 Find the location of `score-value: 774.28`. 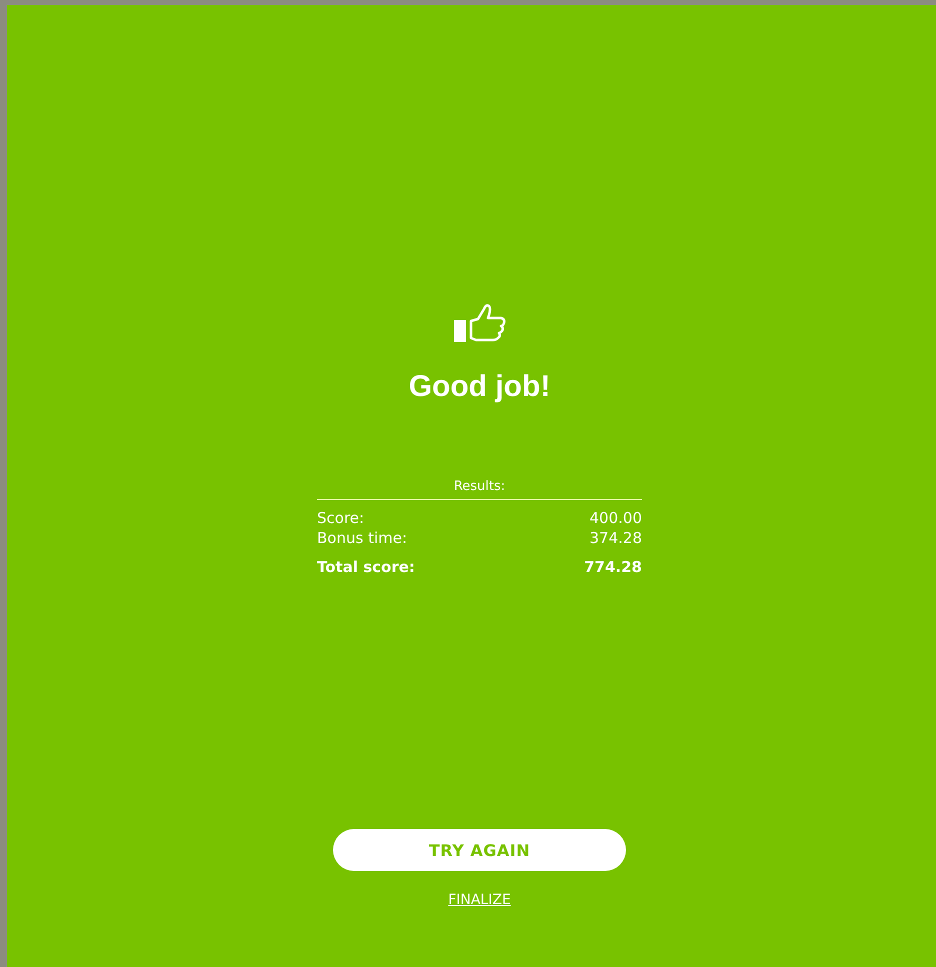

score-value: 774.28 is located at coordinates (613, 567).